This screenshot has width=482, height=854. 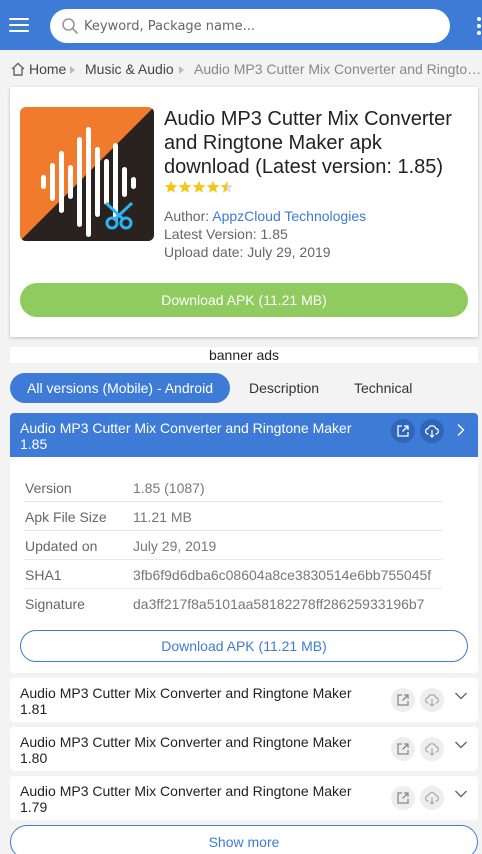 What do you see at coordinates (264, 26) in the screenshot?
I see `search-input` at bounding box center [264, 26].